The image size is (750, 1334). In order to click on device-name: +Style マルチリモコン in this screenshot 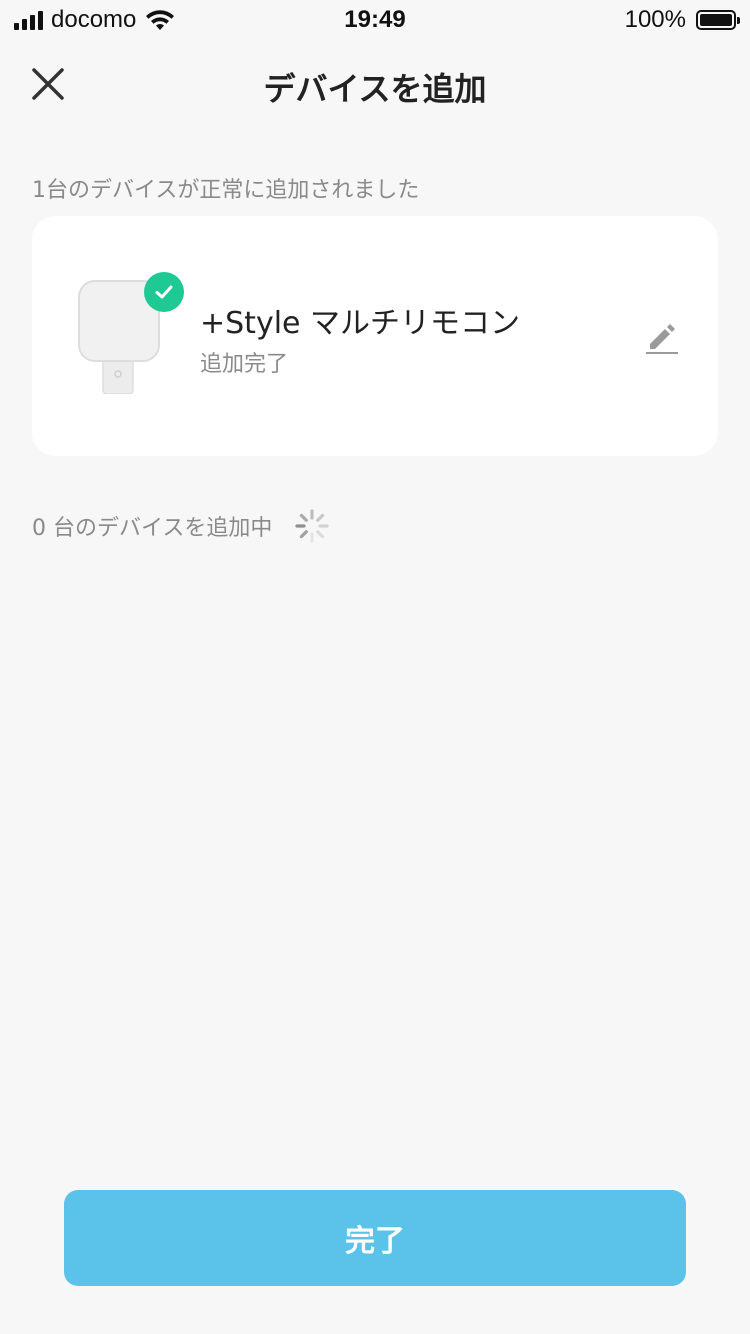, I will do `click(360, 323)`.